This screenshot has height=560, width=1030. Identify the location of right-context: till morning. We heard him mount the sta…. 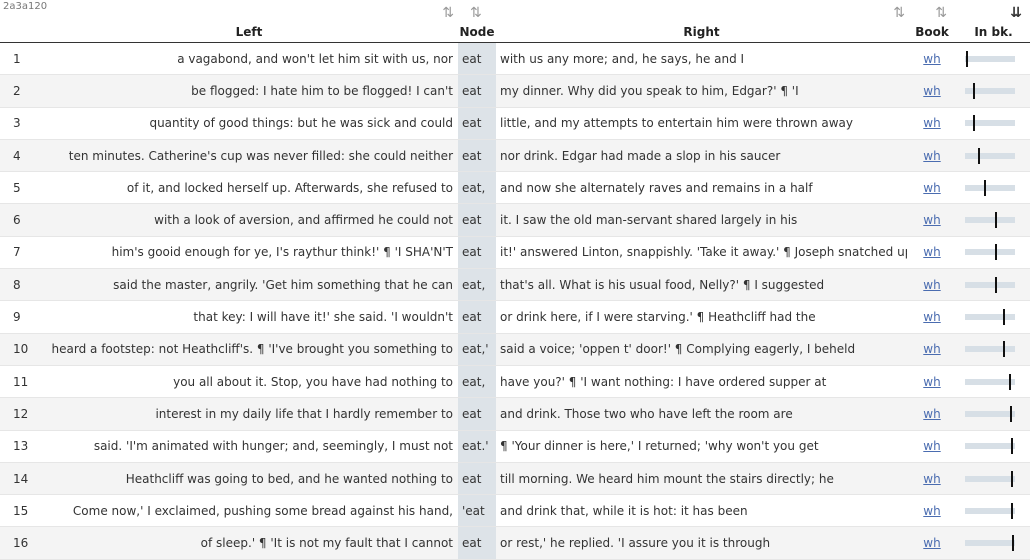
(701, 479).